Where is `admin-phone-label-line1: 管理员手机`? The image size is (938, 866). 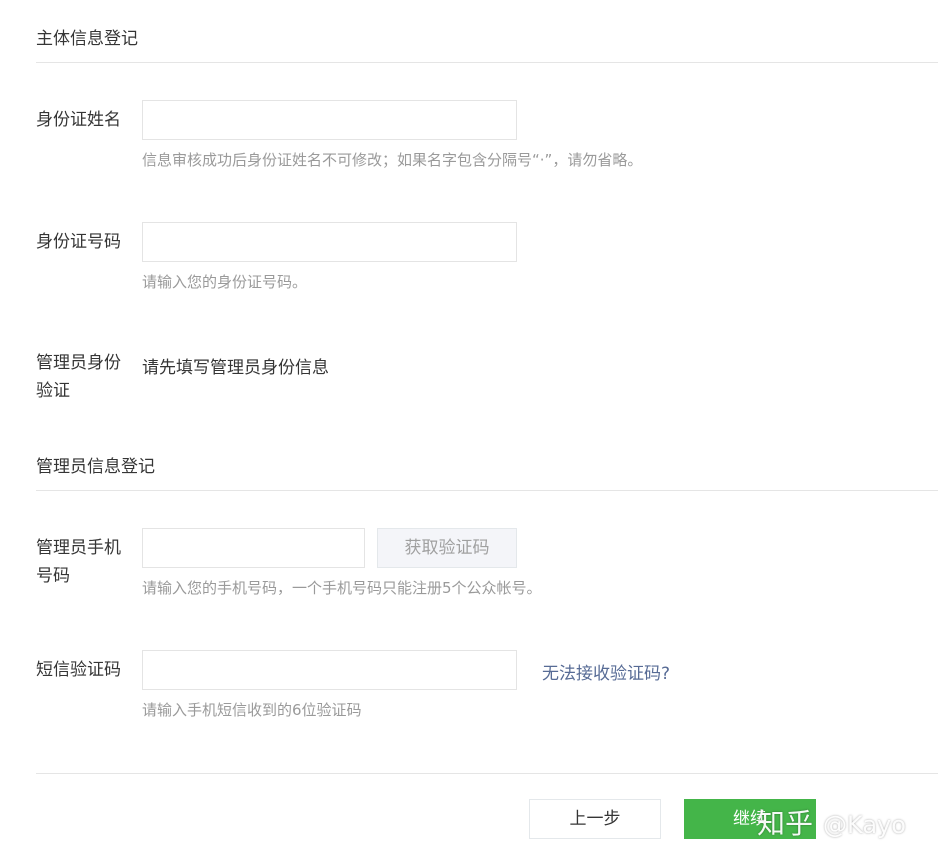 admin-phone-label-line1: 管理员手机 is located at coordinates (78, 548).